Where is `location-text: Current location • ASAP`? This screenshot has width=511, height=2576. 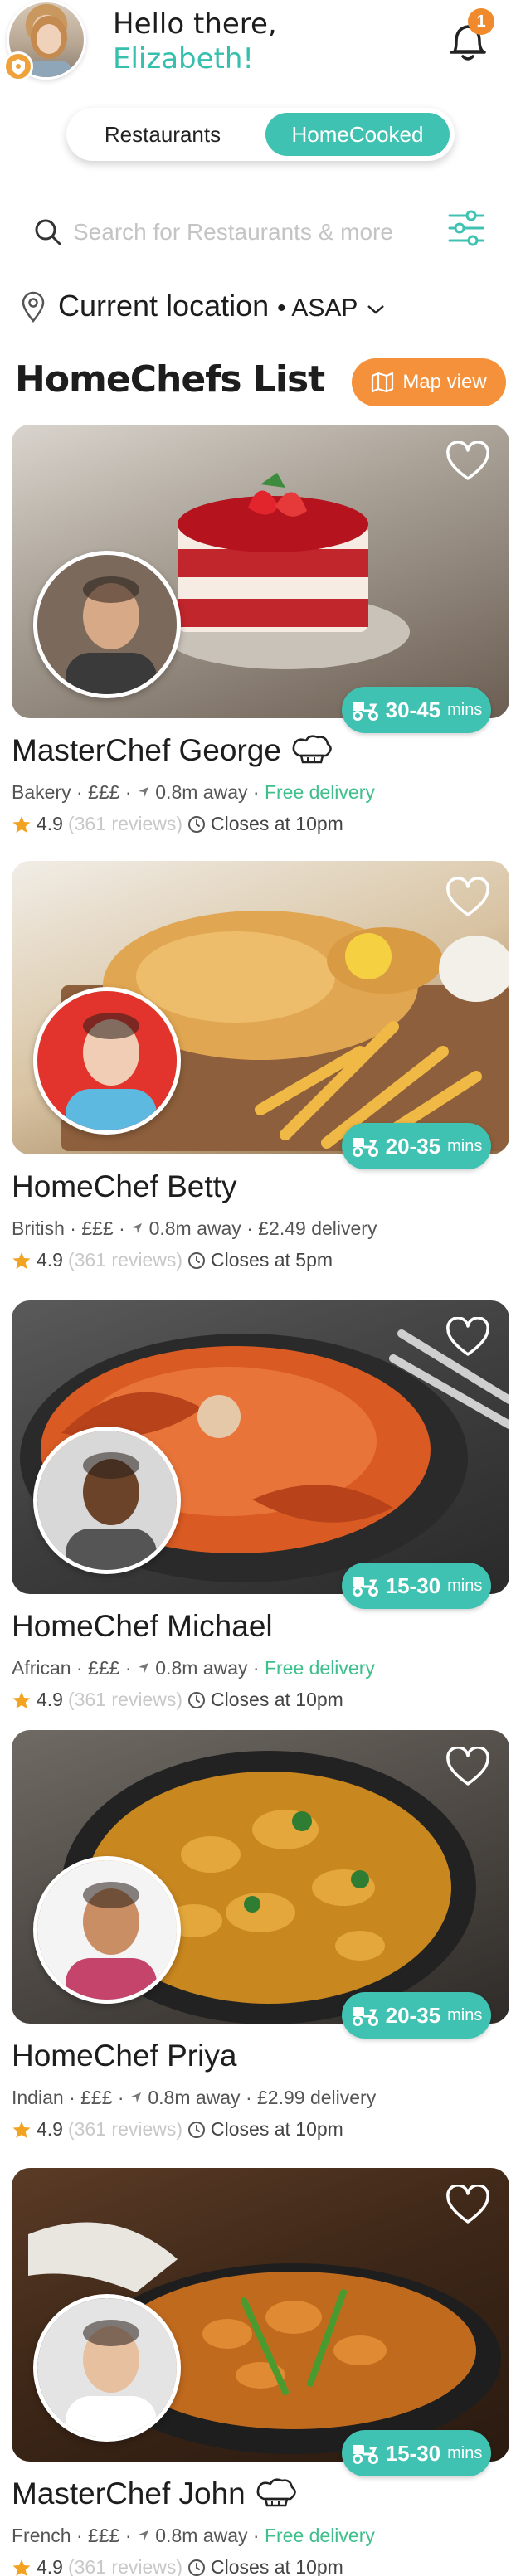
location-text: Current location • ASAP is located at coordinates (222, 306).